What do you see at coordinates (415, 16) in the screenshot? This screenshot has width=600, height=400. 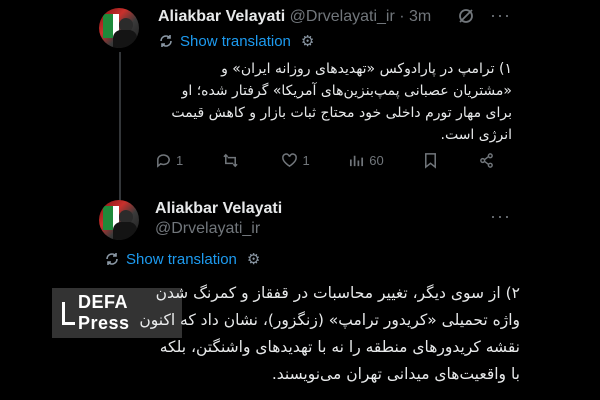 I see `timestamp: · 3m` at bounding box center [415, 16].